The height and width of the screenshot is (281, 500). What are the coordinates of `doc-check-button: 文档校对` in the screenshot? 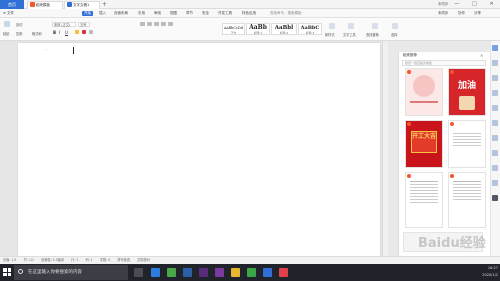 It's located at (143, 260).